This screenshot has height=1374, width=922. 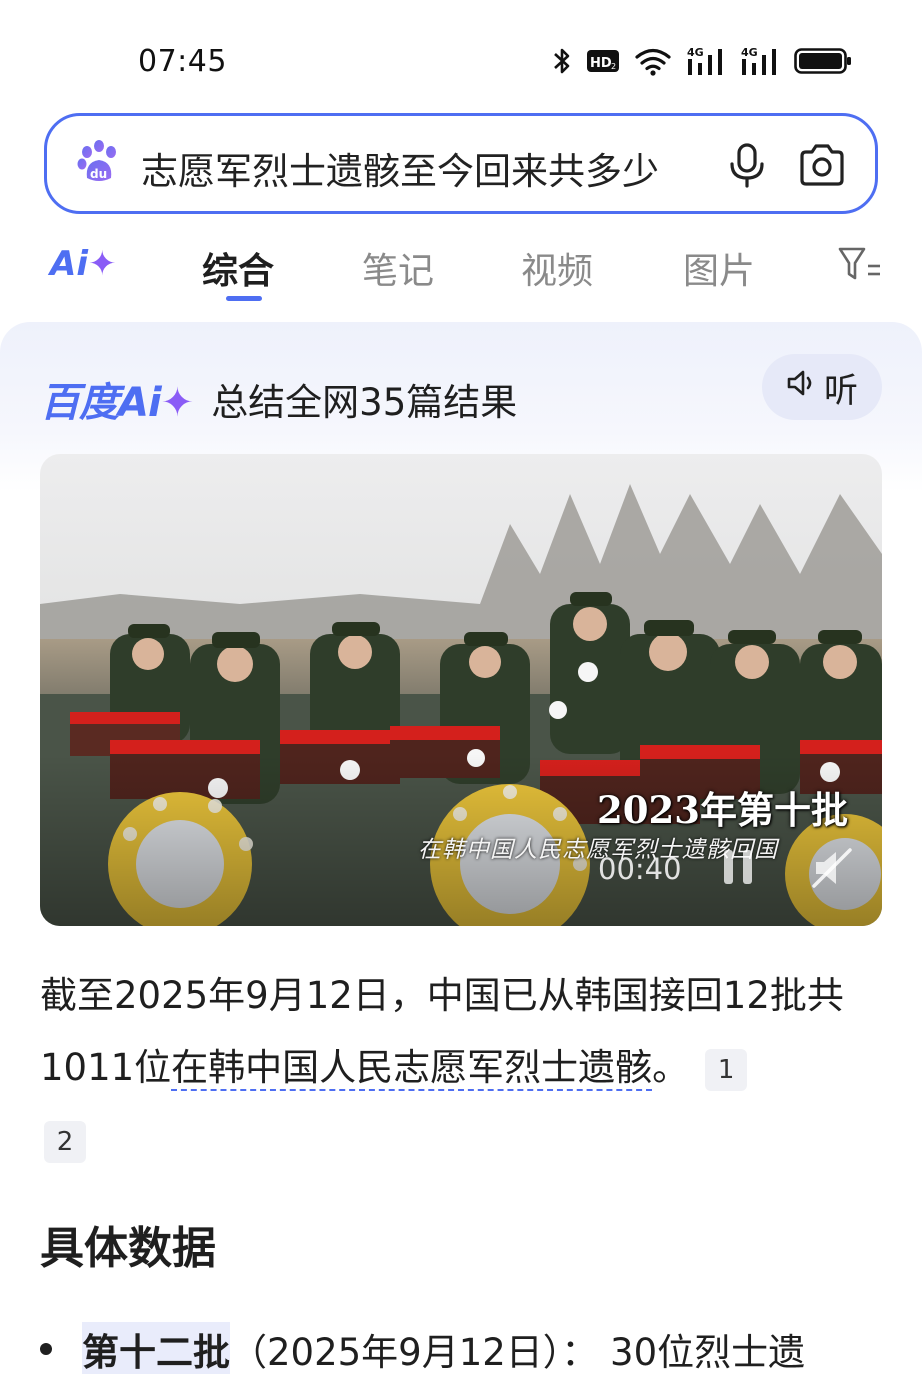 What do you see at coordinates (653, 61) in the screenshot?
I see `wifi-icon` at bounding box center [653, 61].